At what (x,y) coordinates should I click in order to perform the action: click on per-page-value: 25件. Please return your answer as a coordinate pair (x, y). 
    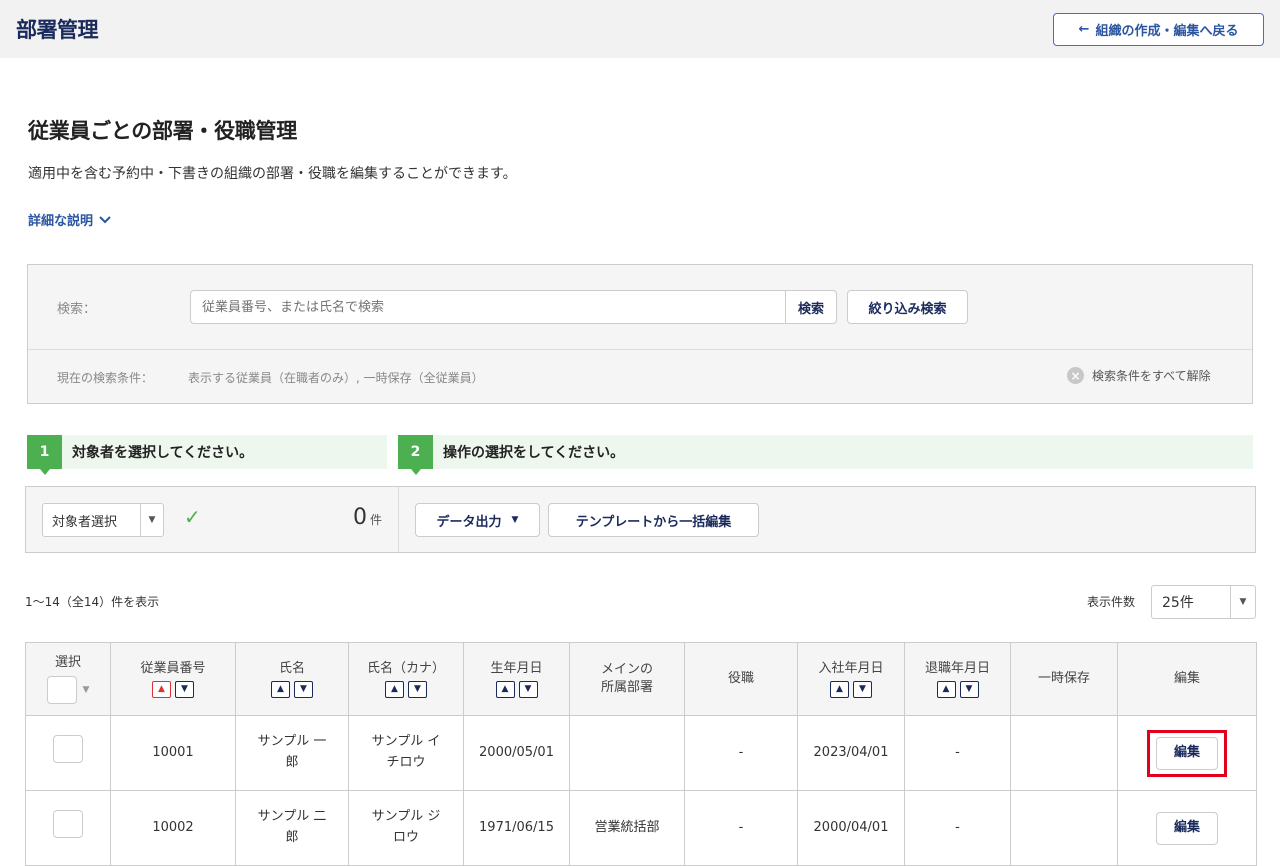
    Looking at the image, I should click on (1178, 603).